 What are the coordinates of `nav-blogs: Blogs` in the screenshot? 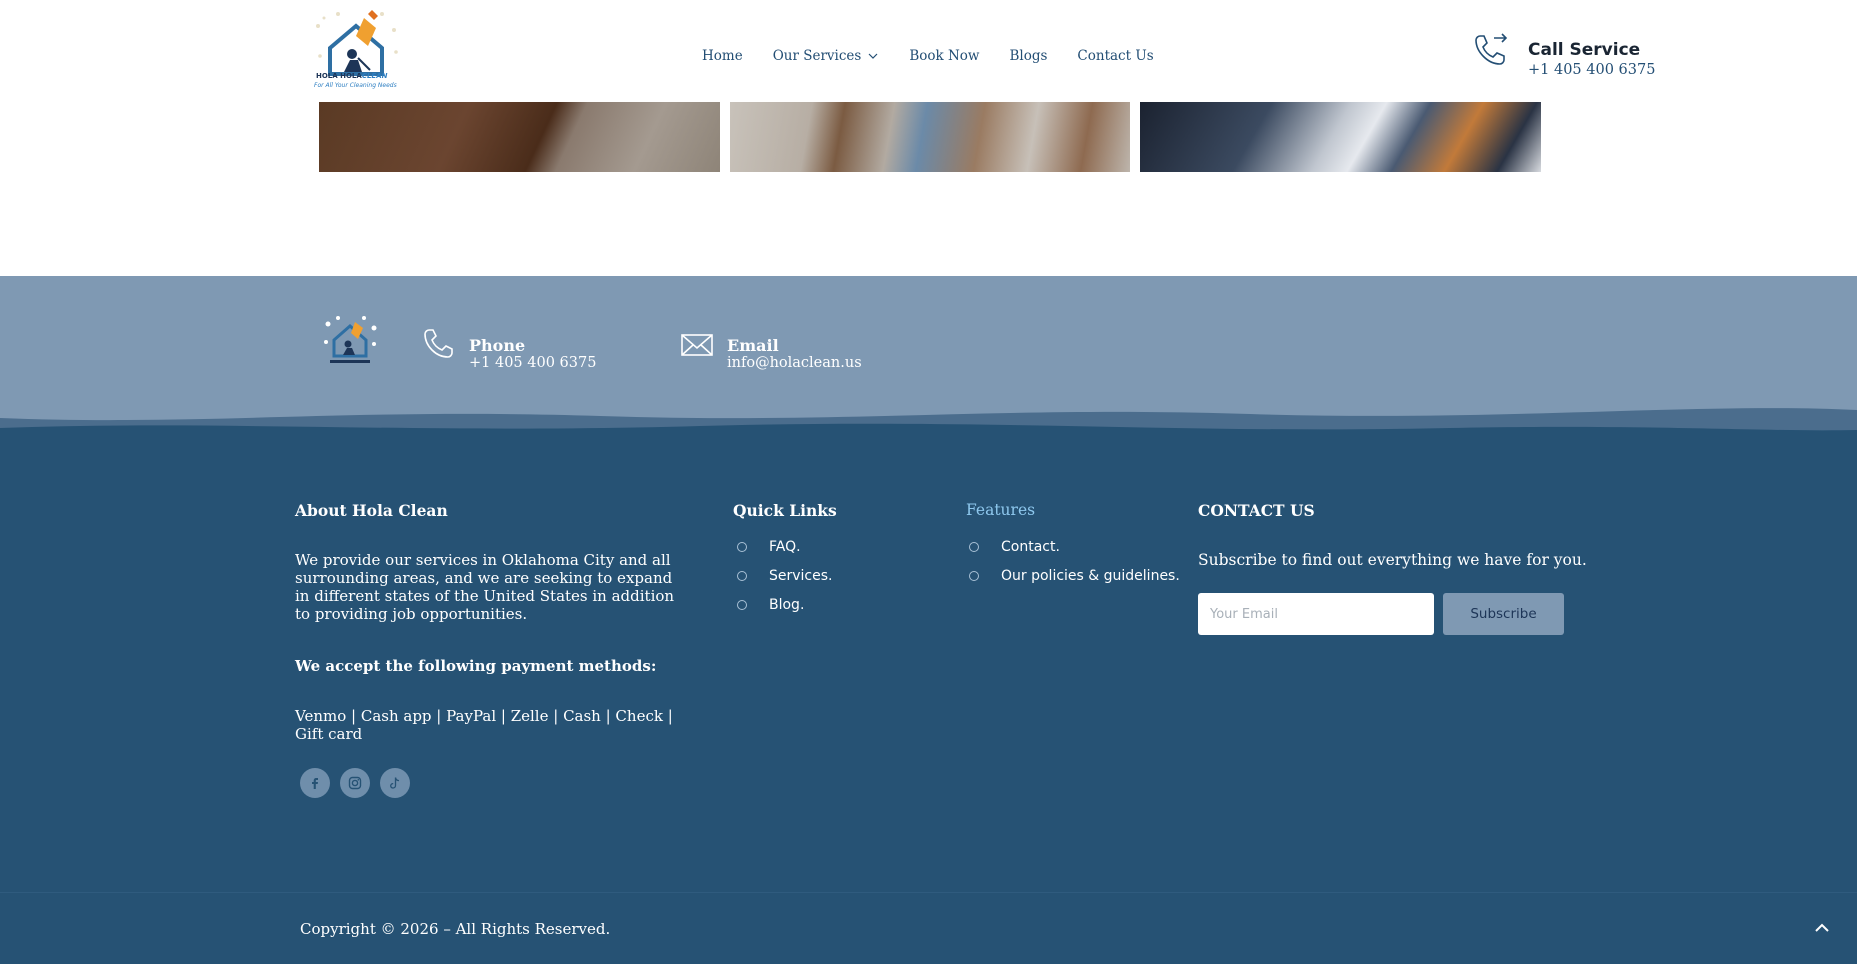 It's located at (1028, 56).